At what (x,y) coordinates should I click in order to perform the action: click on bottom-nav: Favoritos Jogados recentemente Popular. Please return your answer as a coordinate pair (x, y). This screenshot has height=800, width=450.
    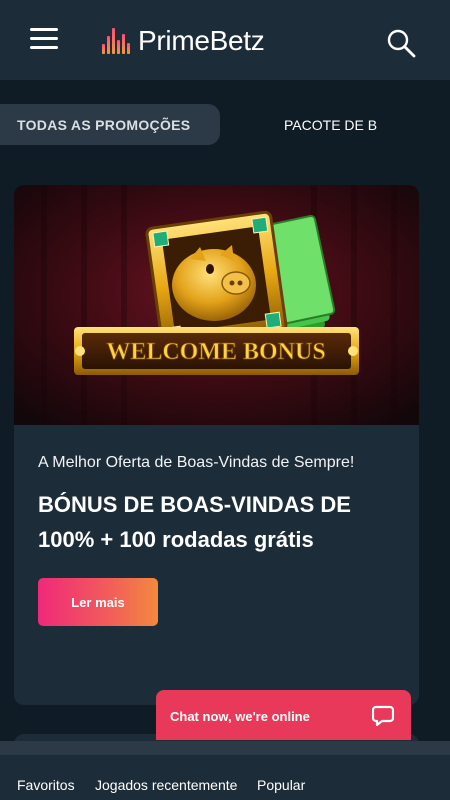
    Looking at the image, I should click on (225, 777).